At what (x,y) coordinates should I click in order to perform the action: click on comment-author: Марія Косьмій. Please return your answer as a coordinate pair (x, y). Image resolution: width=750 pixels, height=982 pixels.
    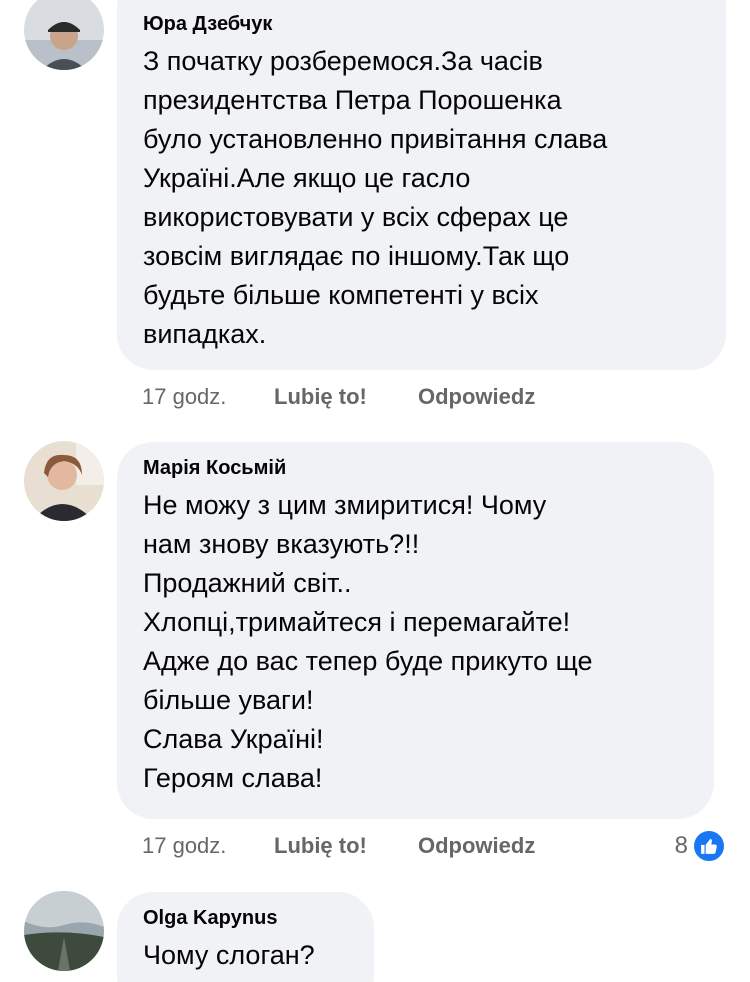
    Looking at the image, I should click on (416, 468).